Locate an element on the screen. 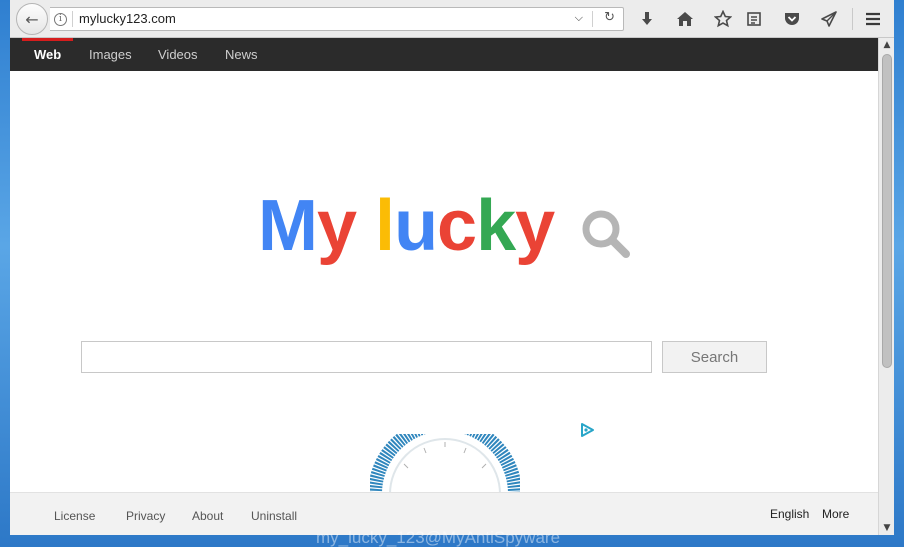 The width and height of the screenshot is (904, 547). watermark-text: my_lucky_123@MyAntiSpyware is located at coordinates (438, 537).